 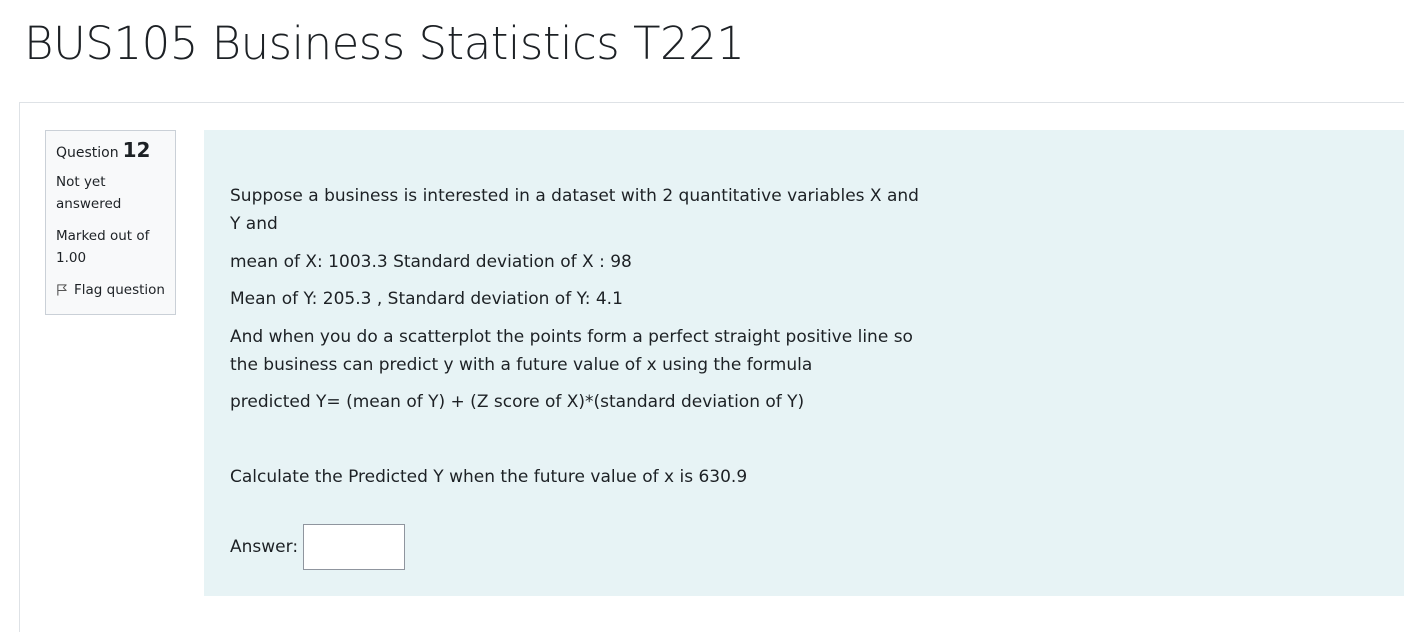 I want to click on flag-question-link: Flag question, so click(x=110, y=290).